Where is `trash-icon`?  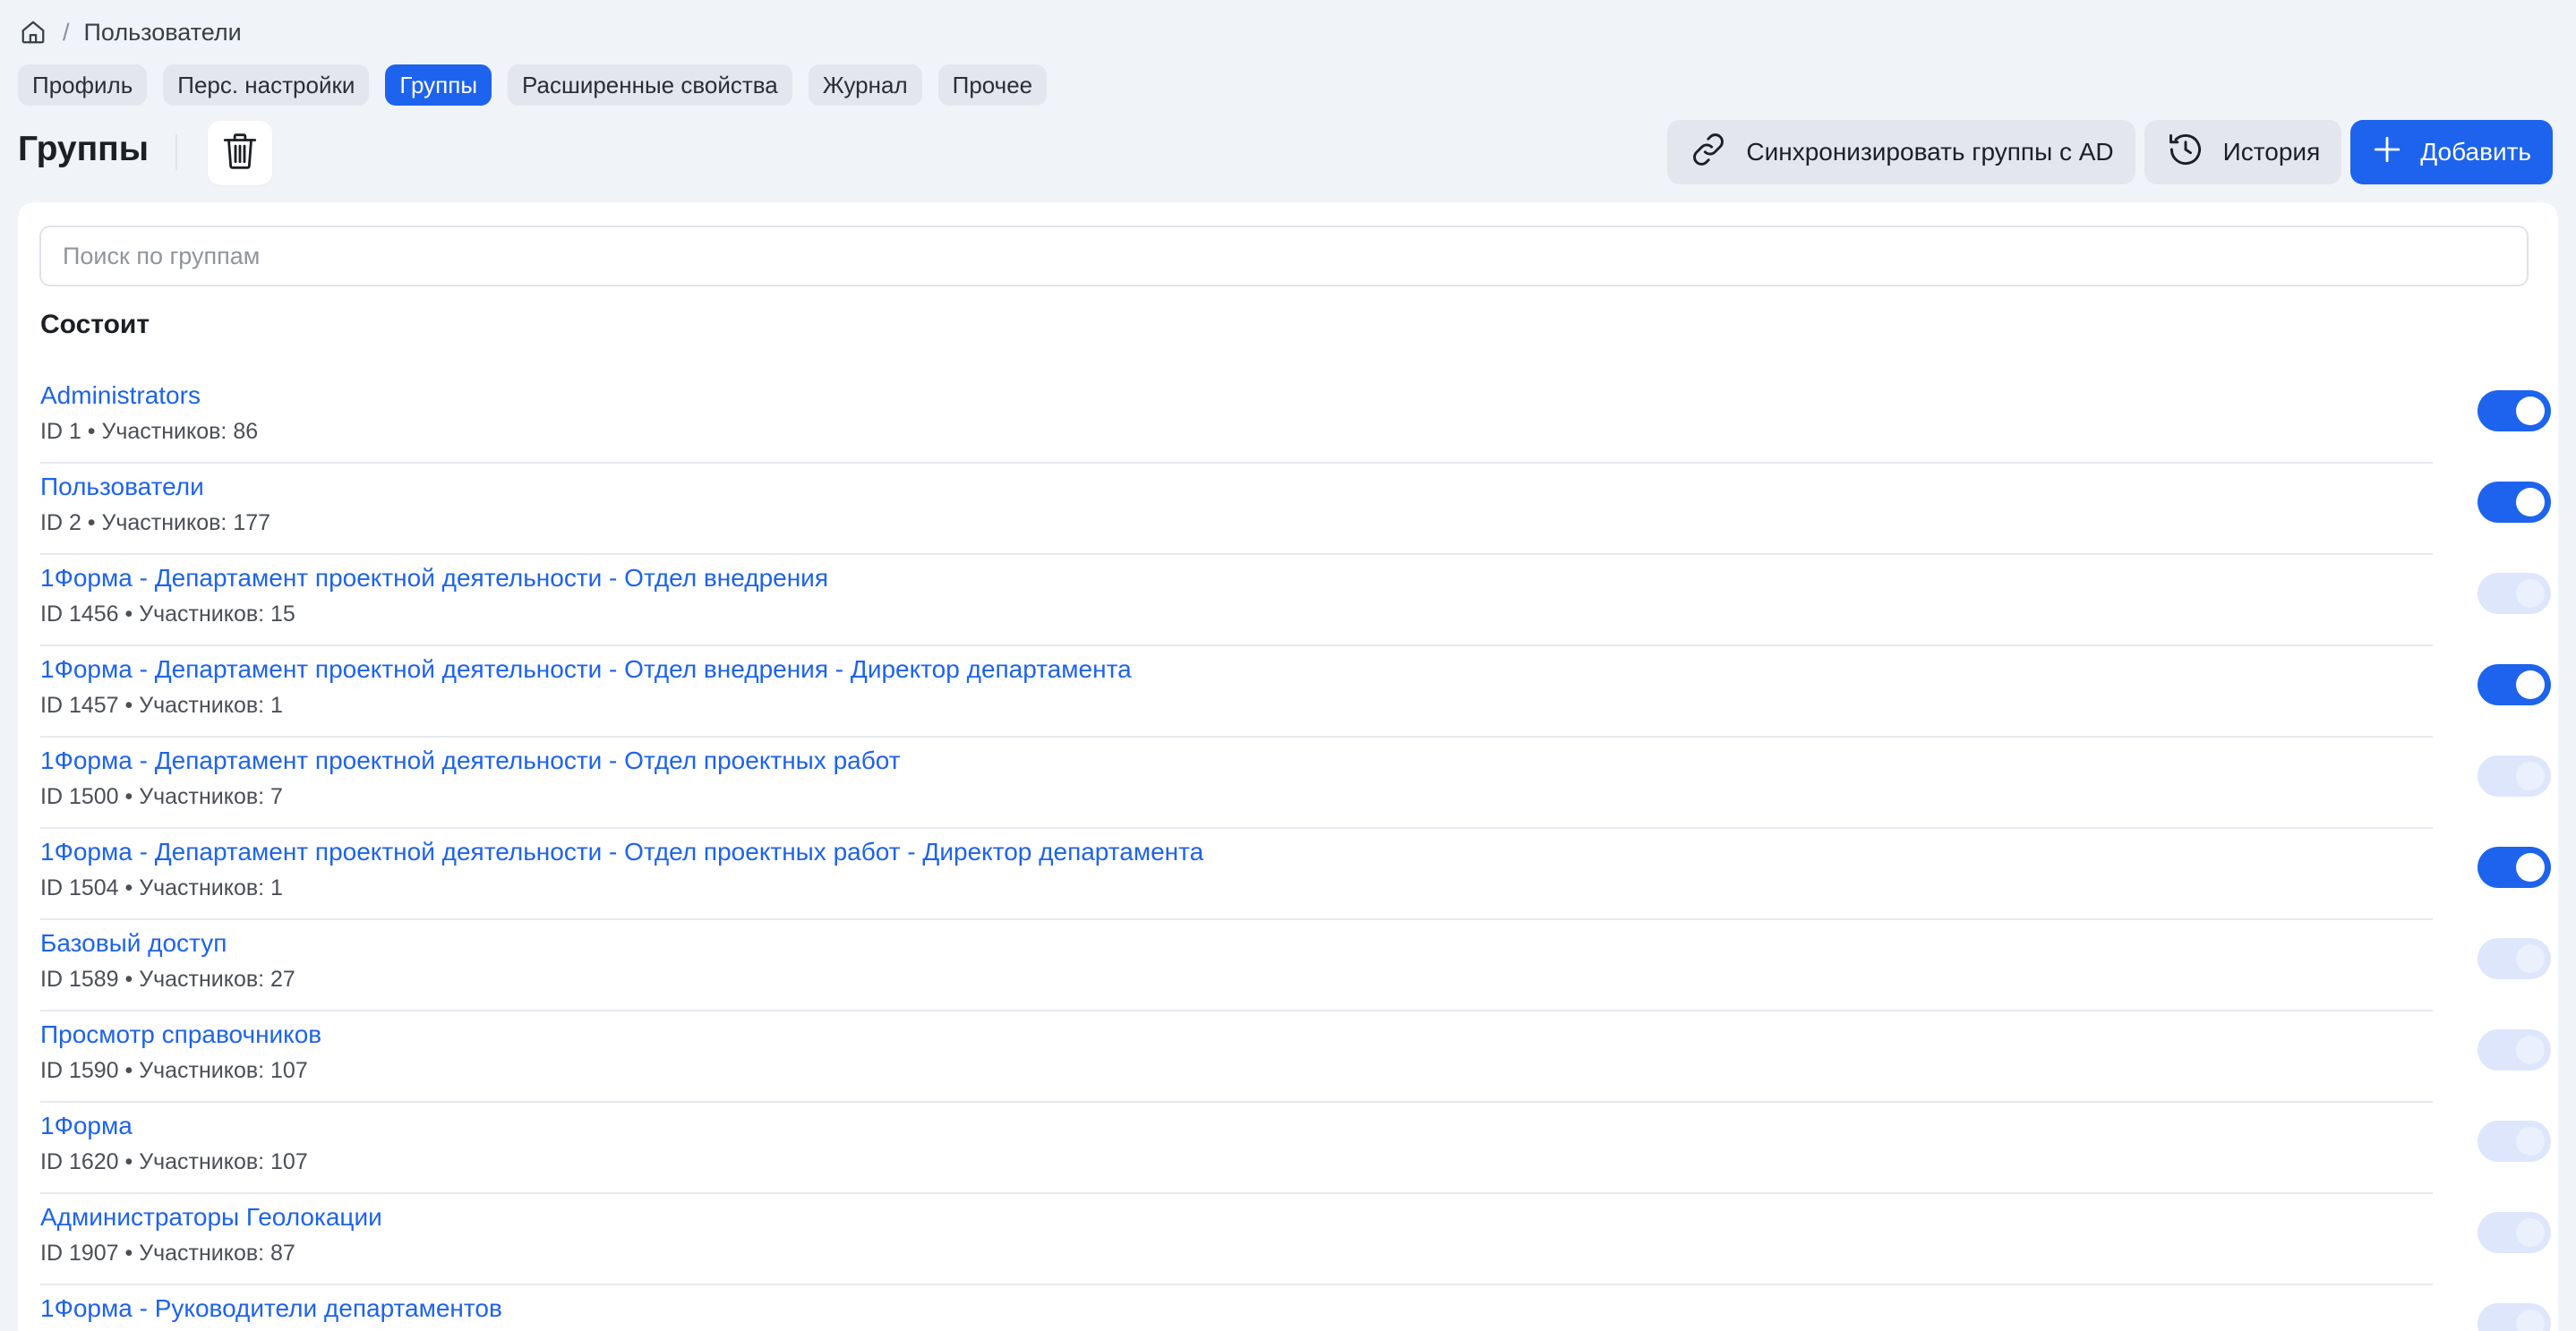 trash-icon is located at coordinates (240, 153).